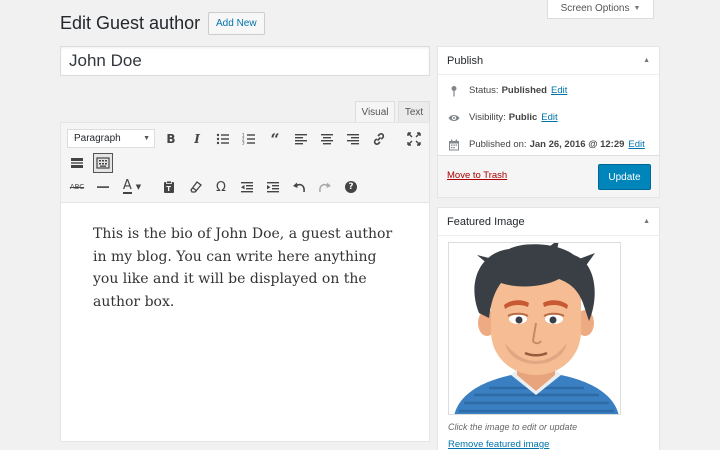 This screenshot has width=720, height=450. I want to click on status-value: Published, so click(524, 90).